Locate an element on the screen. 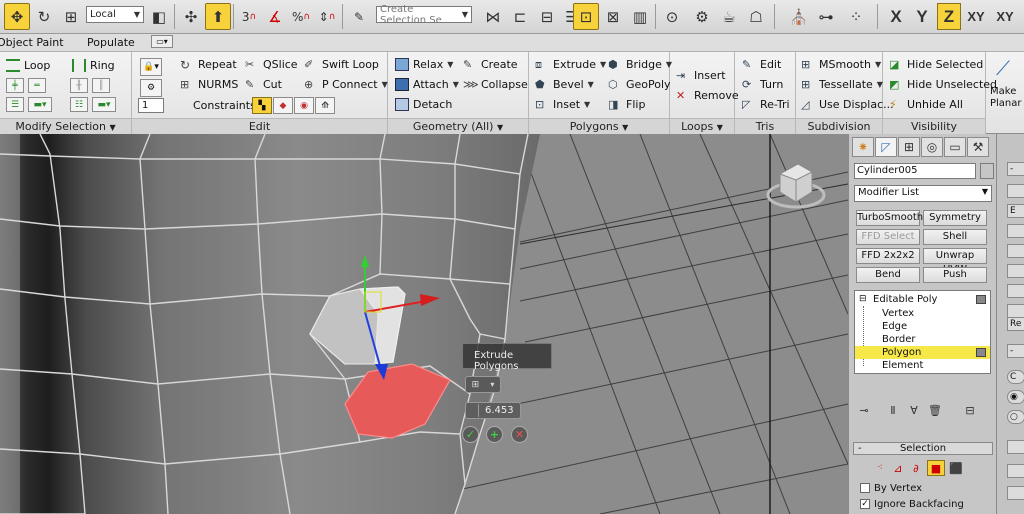 The height and width of the screenshot is (514, 1024). qslice-button: ✂ QSlice is located at coordinates (271, 64).